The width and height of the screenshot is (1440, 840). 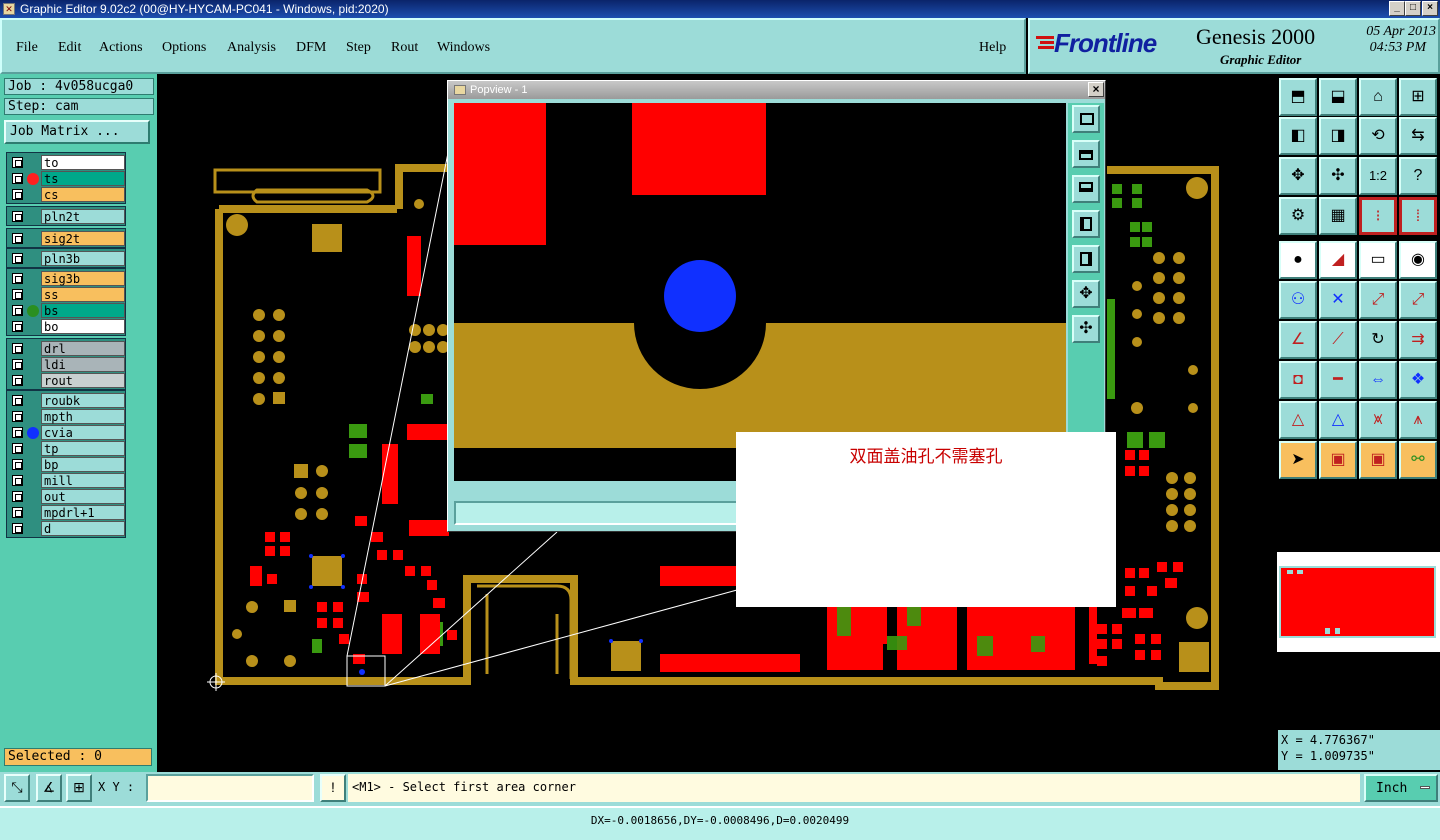 I want to click on add-line-icon: ◢, so click(x=1338, y=260).